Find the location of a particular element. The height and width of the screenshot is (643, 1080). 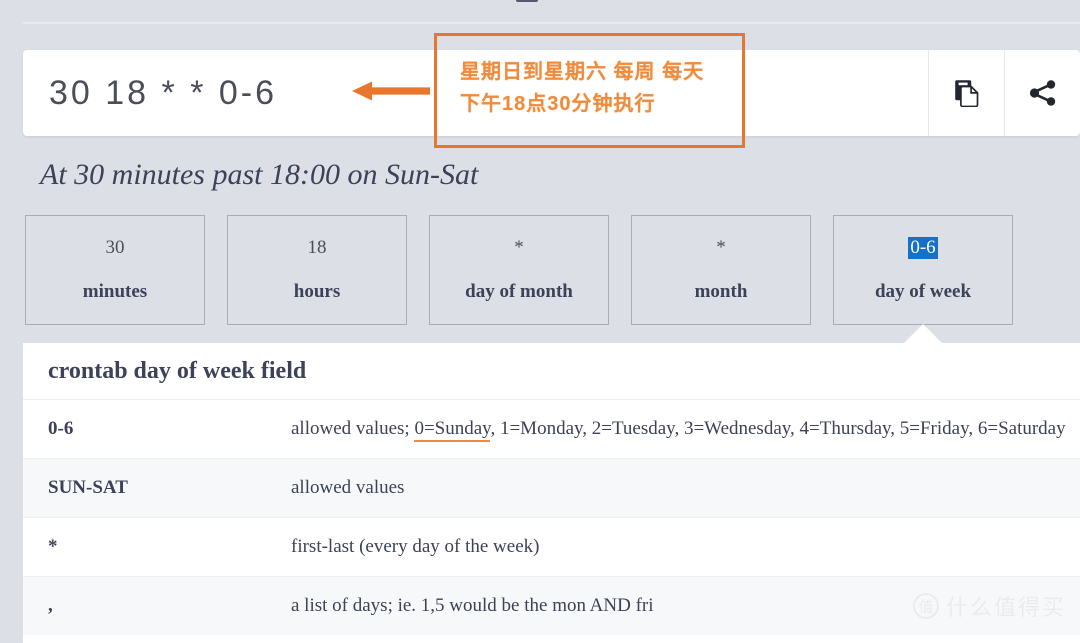

field-card-label: month is located at coordinates (721, 291).